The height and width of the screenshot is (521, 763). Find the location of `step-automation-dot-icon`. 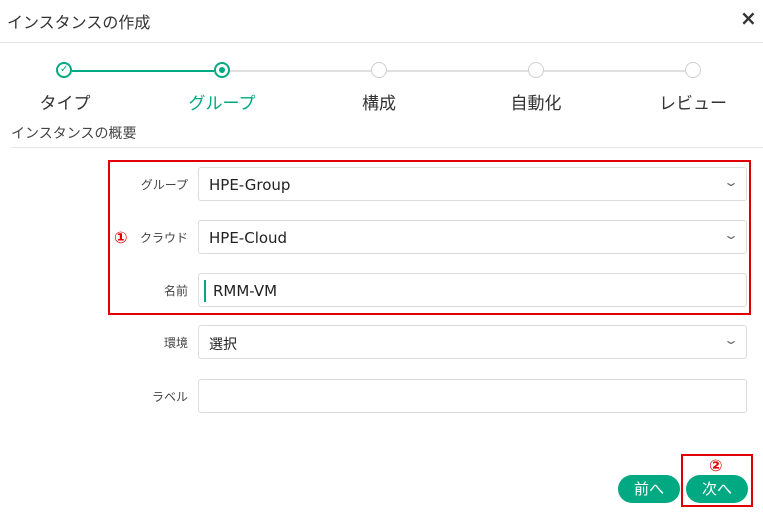

step-automation-dot-icon is located at coordinates (536, 70).